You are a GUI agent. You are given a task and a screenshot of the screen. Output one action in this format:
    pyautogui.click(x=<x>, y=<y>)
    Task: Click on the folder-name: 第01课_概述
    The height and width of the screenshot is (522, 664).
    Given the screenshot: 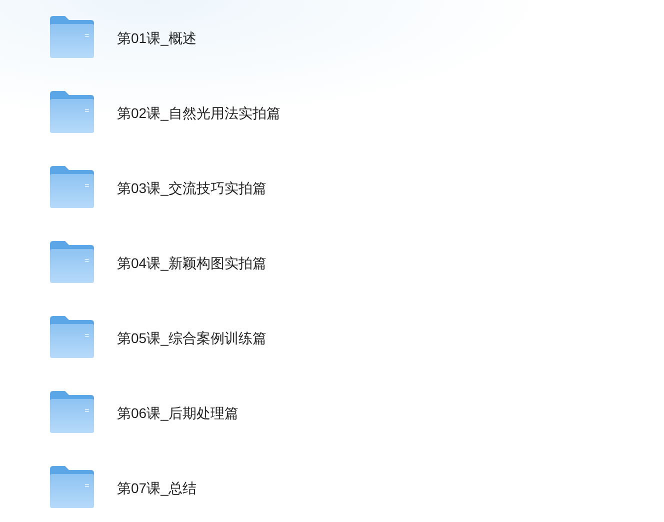 What is the action you would take?
    pyautogui.click(x=156, y=38)
    